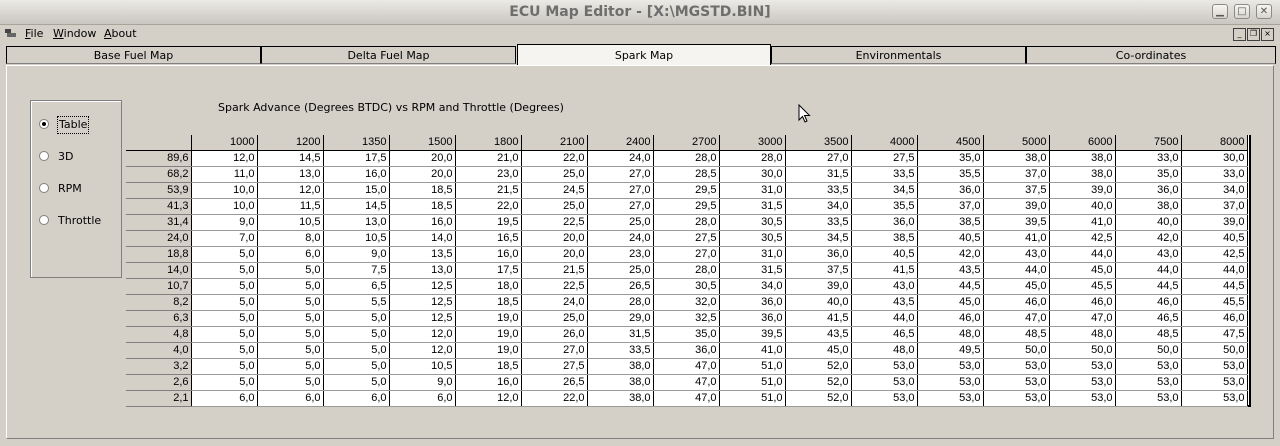 The width and height of the screenshot is (1280, 446). I want to click on throttle-row-header: 4,8, so click(159, 334).